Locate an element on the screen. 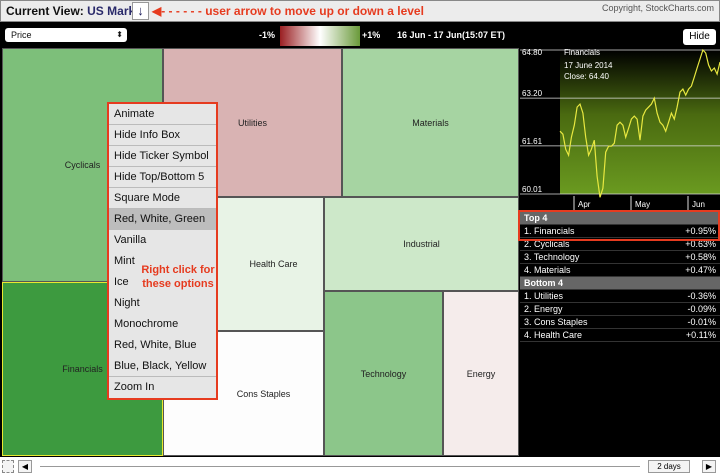  table-title: Bottom 4 is located at coordinates (543, 283).